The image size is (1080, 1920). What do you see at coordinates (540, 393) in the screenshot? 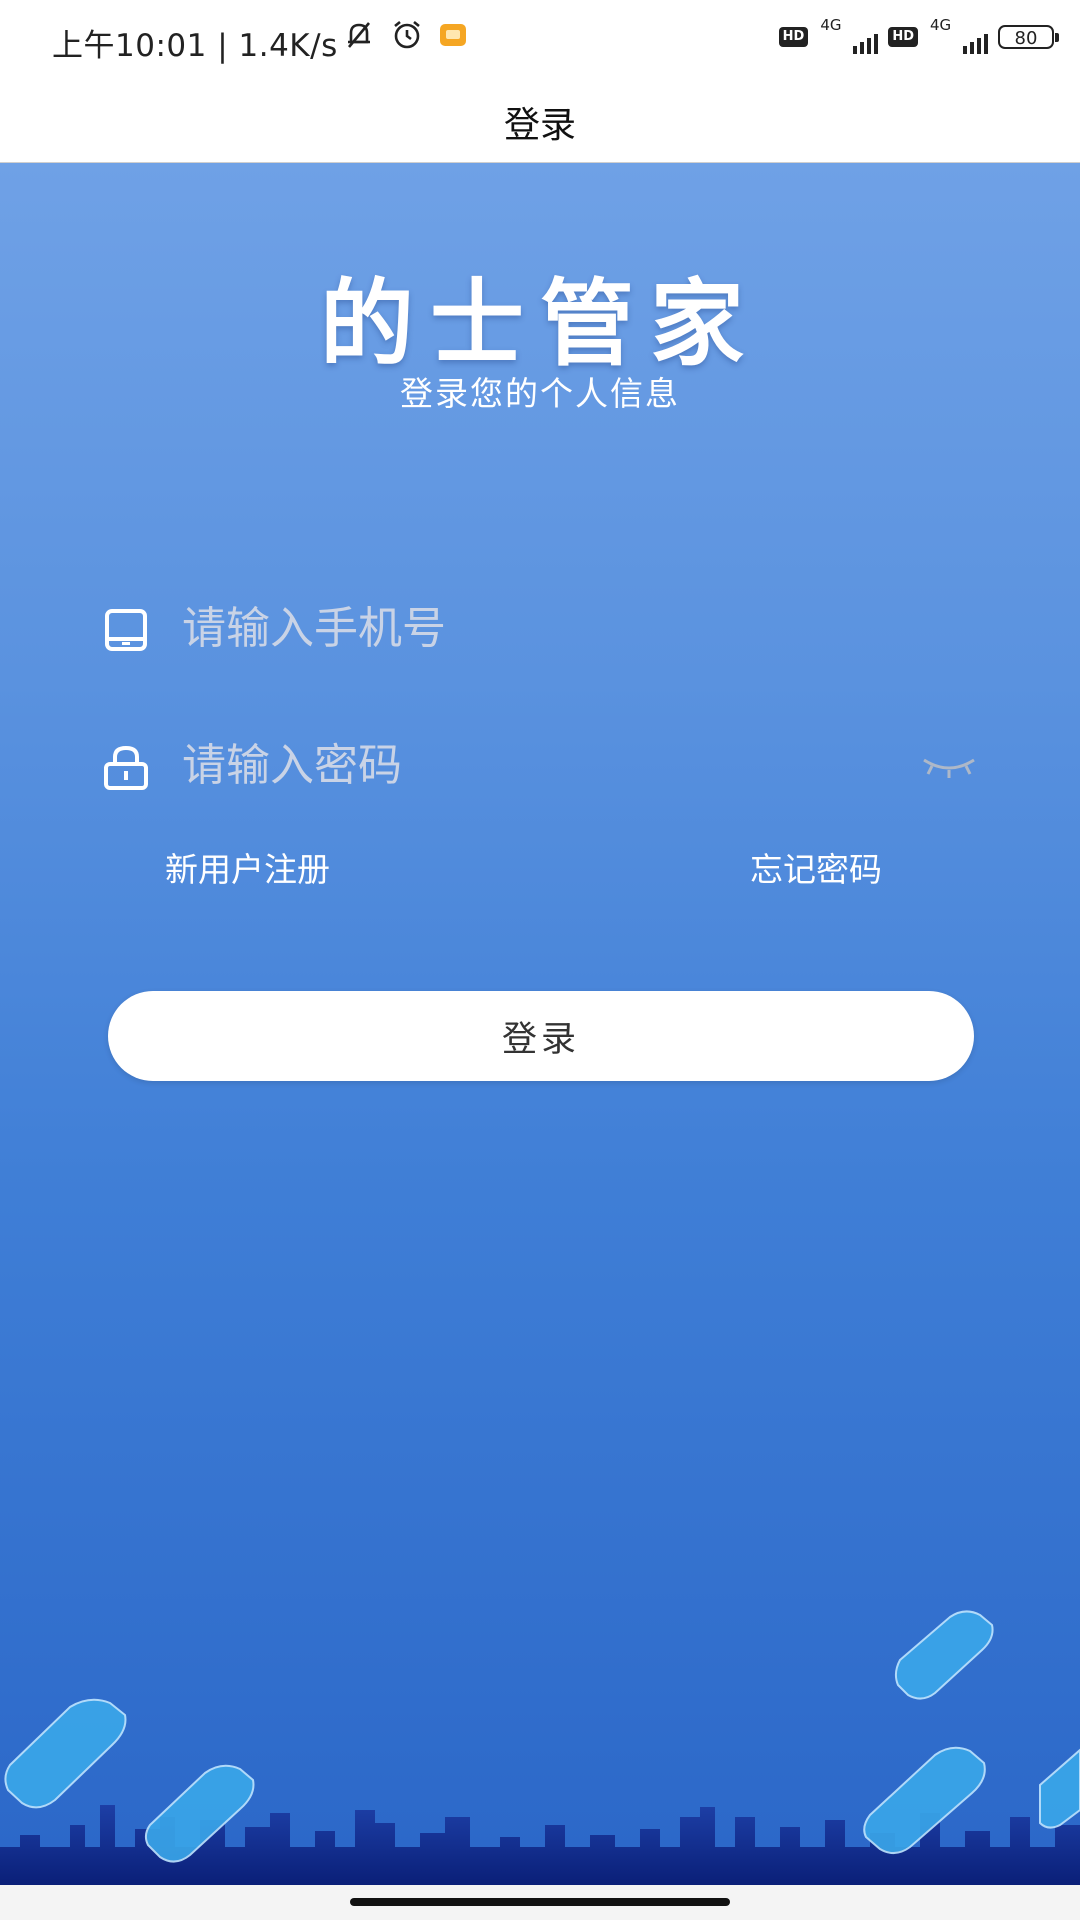
I see `login-subtitle: 登录您的个人信息` at bounding box center [540, 393].